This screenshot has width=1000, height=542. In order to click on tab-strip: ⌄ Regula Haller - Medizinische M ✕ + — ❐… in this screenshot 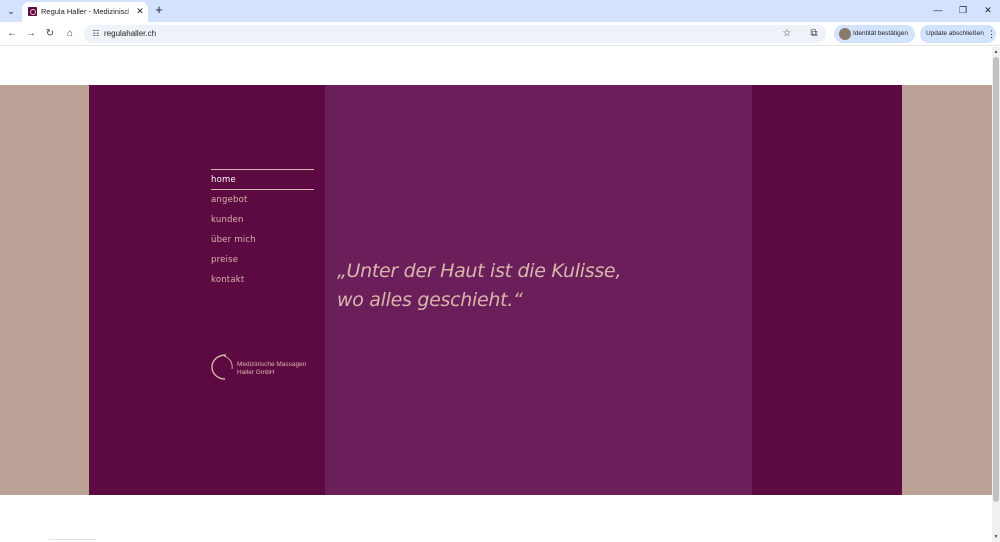, I will do `click(500, 11)`.